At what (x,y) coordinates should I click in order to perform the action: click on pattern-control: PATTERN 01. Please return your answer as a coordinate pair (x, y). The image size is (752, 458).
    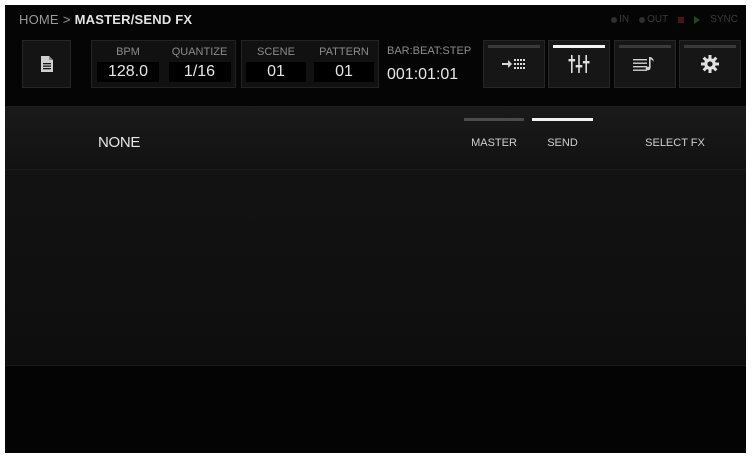
    Looking at the image, I should click on (344, 64).